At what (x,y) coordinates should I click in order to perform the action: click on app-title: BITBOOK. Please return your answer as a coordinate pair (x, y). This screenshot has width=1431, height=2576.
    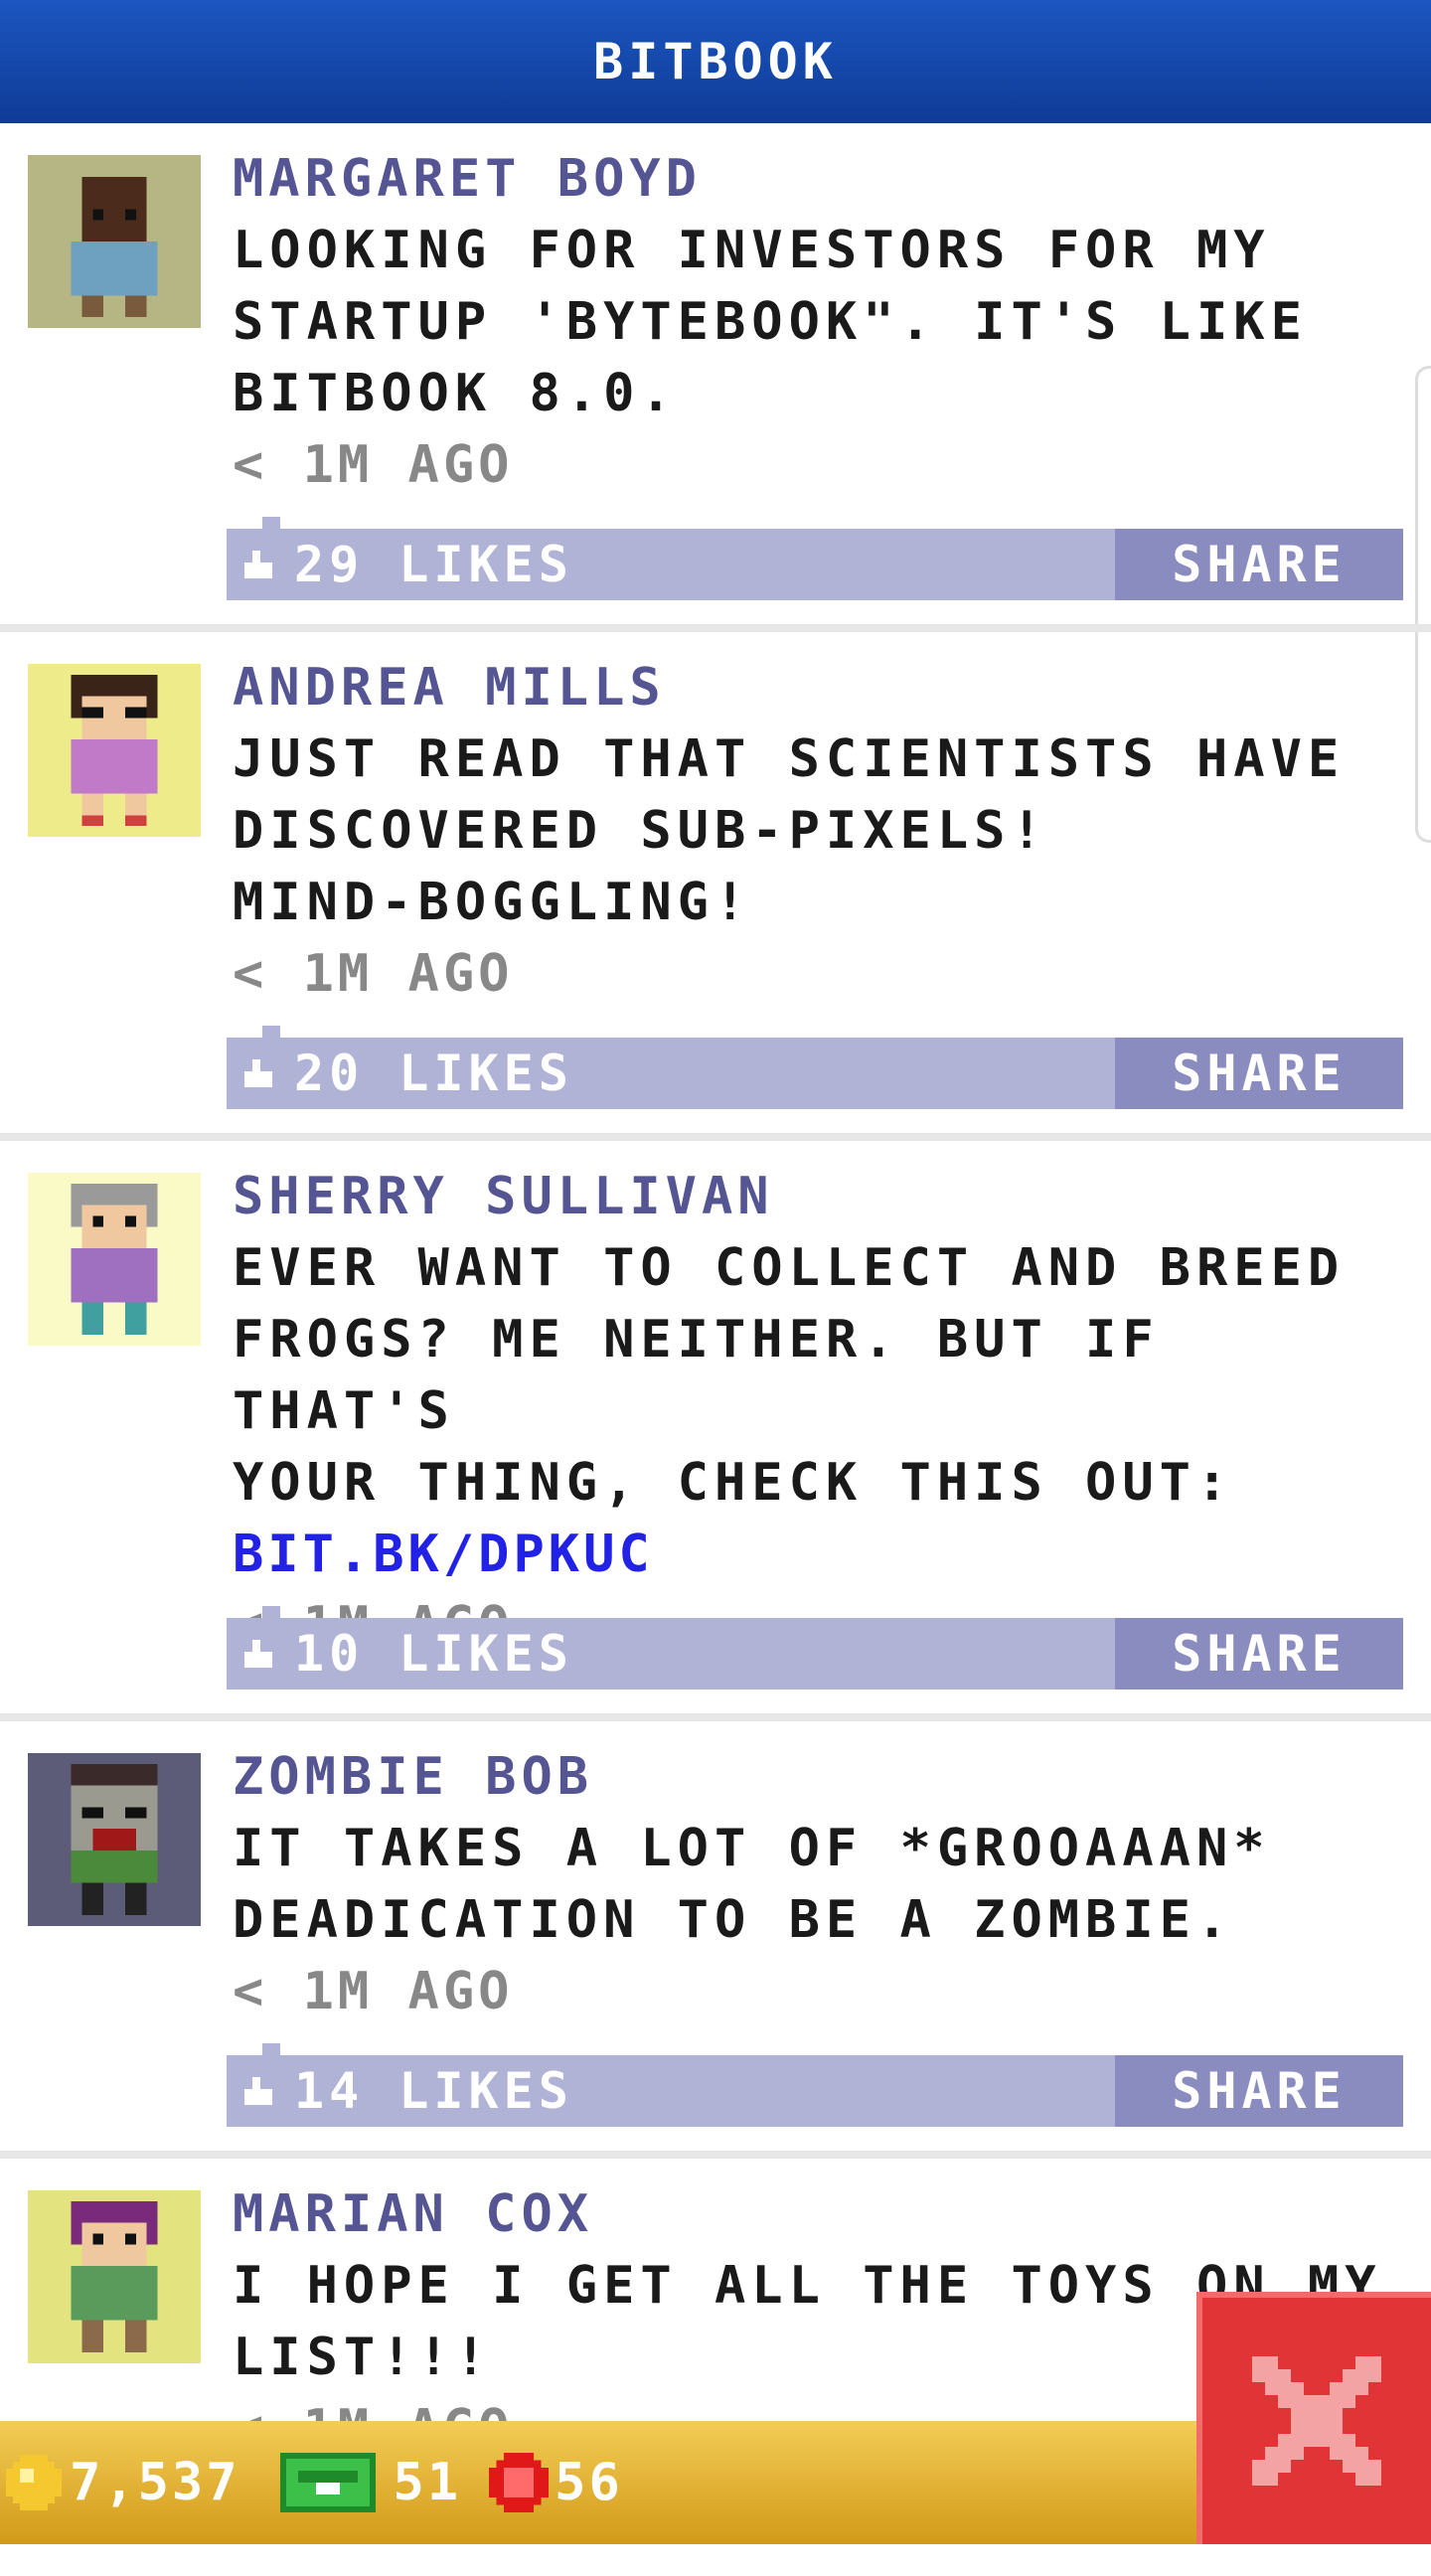
    Looking at the image, I should click on (715, 61).